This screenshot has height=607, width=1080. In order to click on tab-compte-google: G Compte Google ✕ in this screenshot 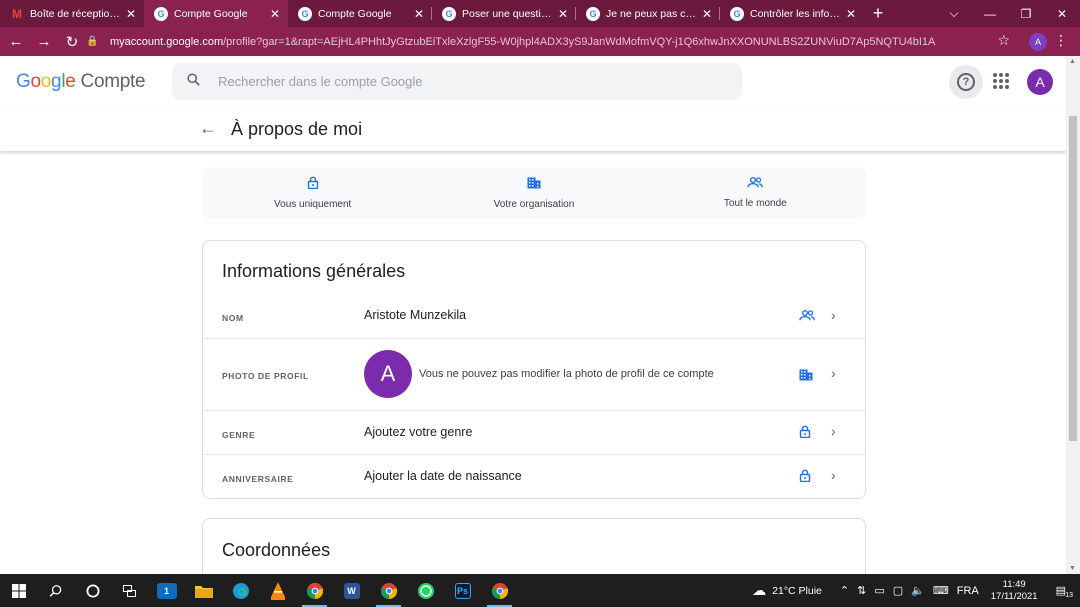, I will do `click(360, 13)`.